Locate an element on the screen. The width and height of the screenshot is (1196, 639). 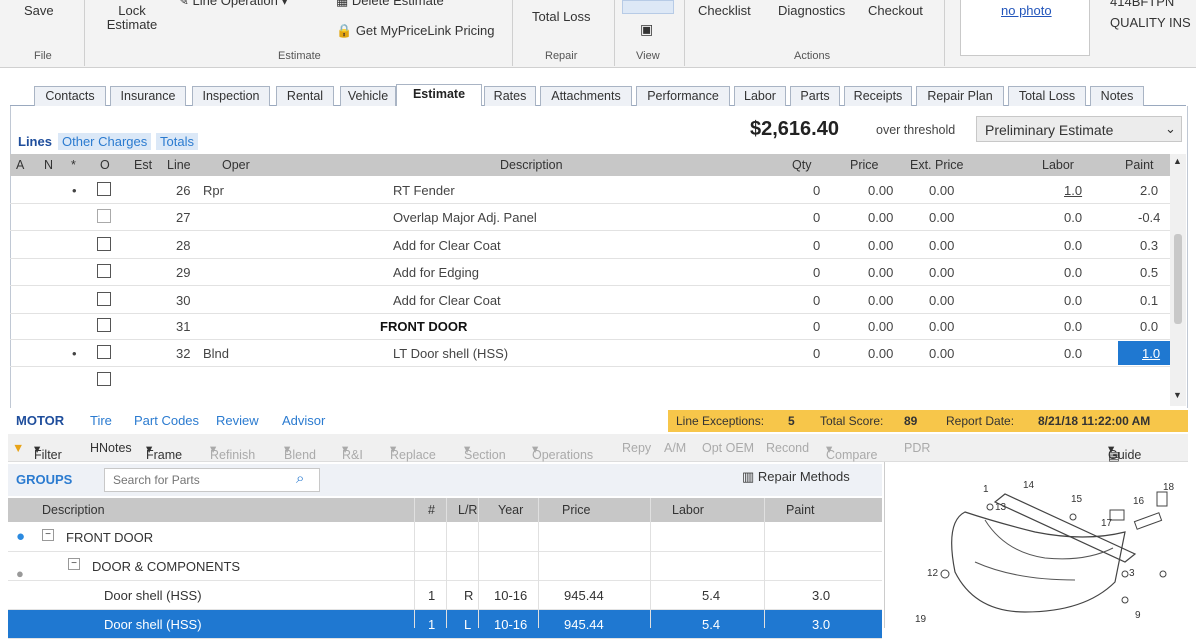
col-star: * is located at coordinates (73, 165).